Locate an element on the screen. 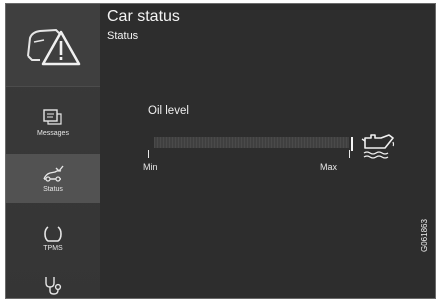  sidebar-item-label: TPMS is located at coordinates (53, 248).